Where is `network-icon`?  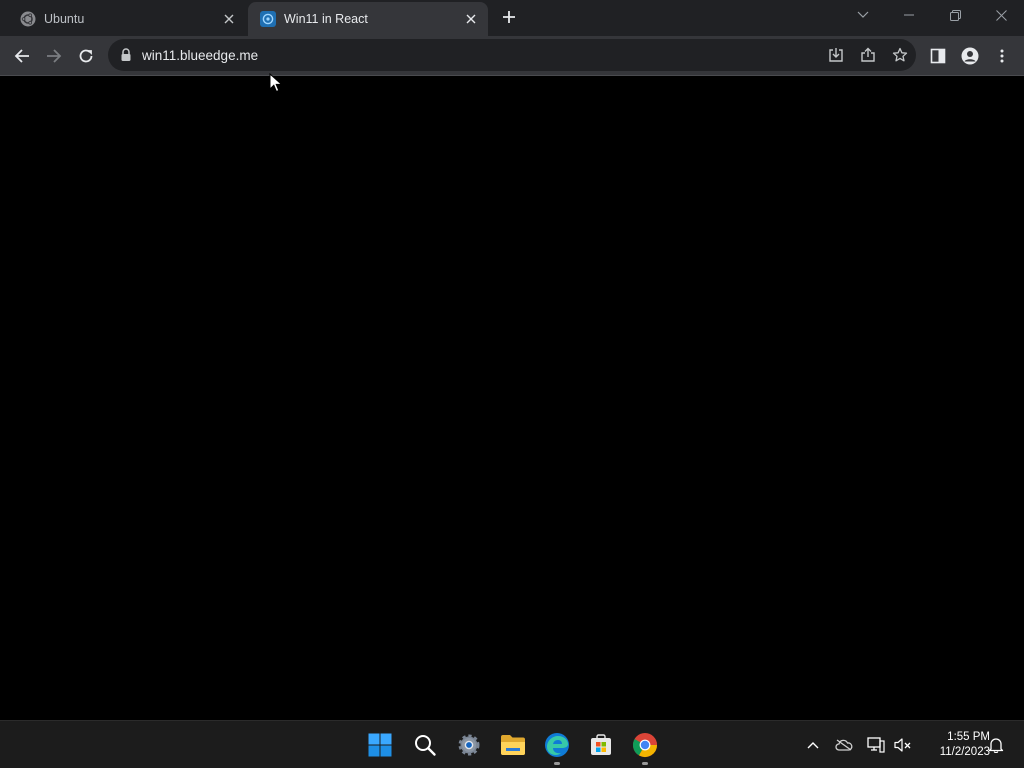 network-icon is located at coordinates (876, 745).